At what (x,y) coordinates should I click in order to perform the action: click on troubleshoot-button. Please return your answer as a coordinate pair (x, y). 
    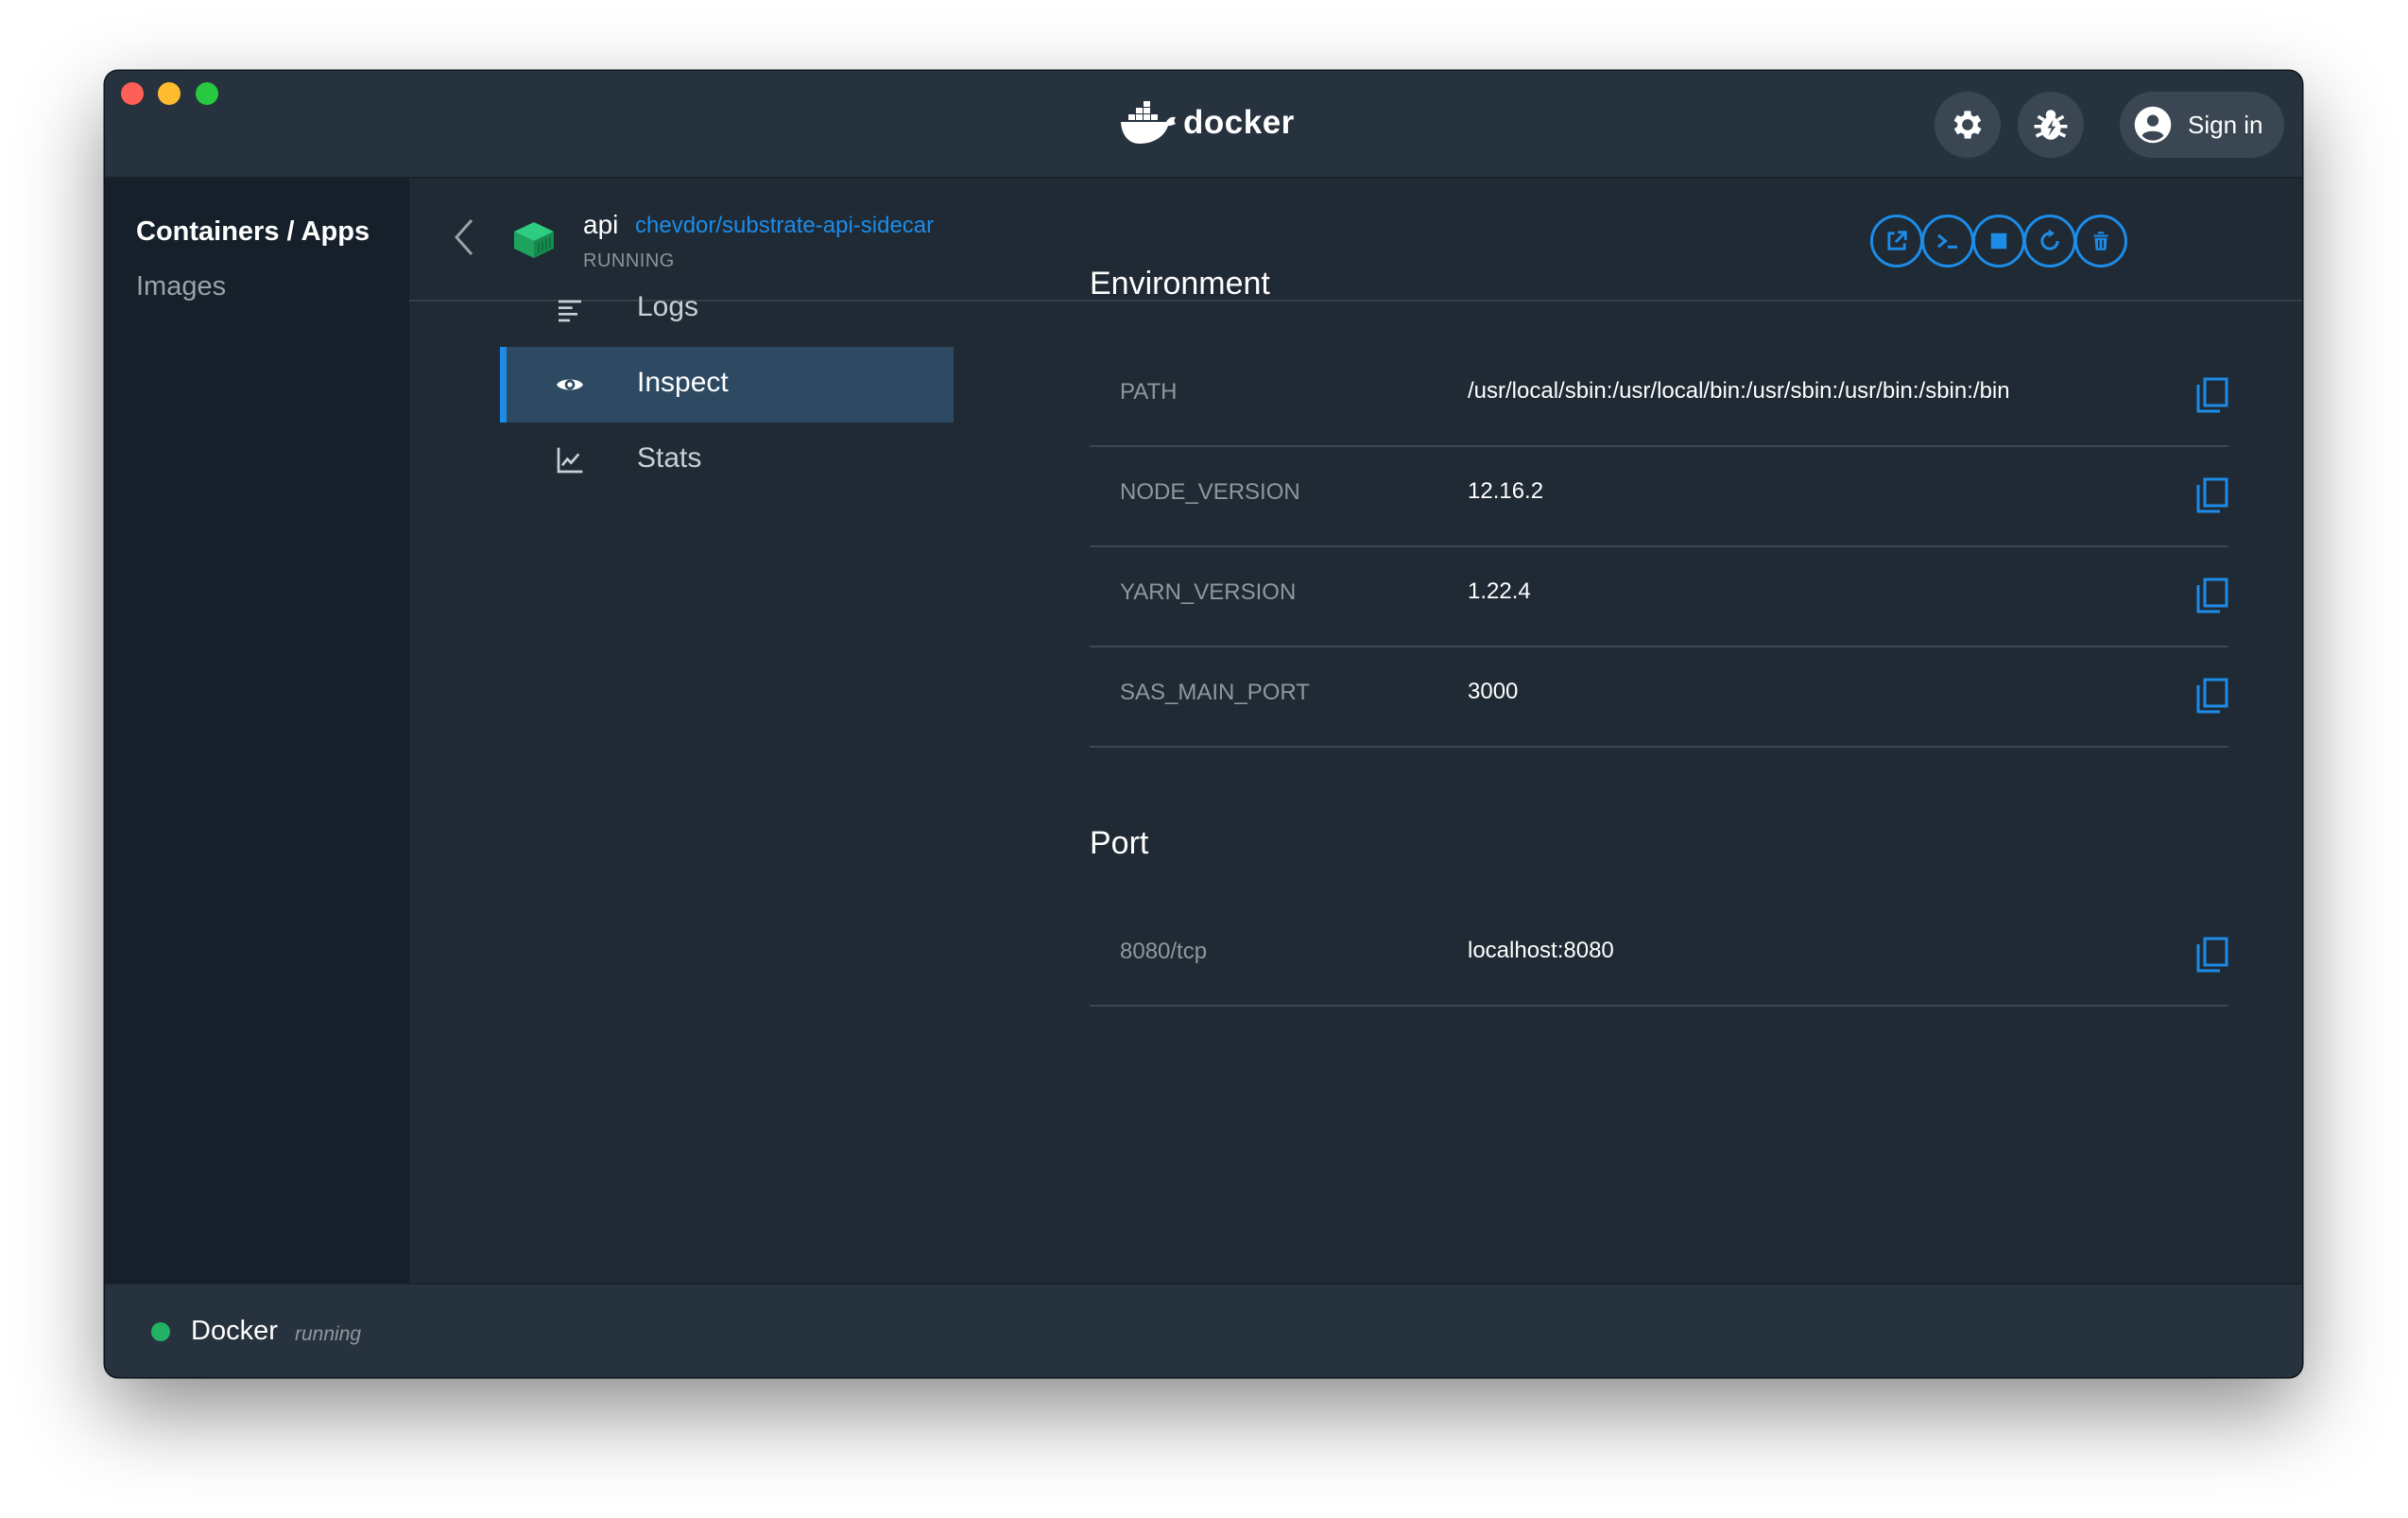
    Looking at the image, I should click on (2051, 125).